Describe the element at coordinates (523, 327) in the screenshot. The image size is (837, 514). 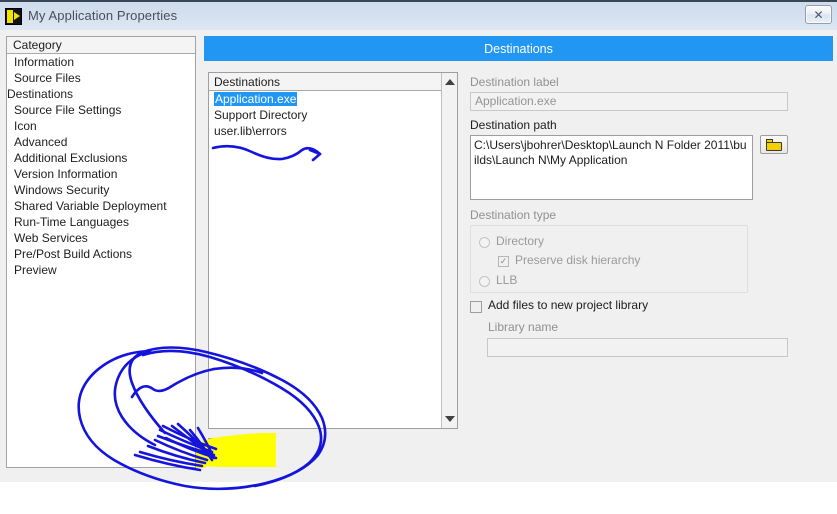
I see `library-name-caption: Library name` at that location.